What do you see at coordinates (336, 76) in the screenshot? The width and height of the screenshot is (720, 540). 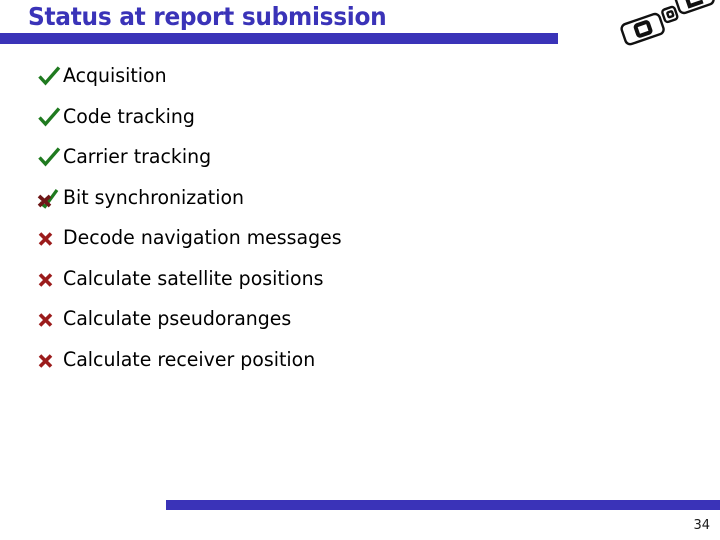 I see `list-item: Acquisition` at bounding box center [336, 76].